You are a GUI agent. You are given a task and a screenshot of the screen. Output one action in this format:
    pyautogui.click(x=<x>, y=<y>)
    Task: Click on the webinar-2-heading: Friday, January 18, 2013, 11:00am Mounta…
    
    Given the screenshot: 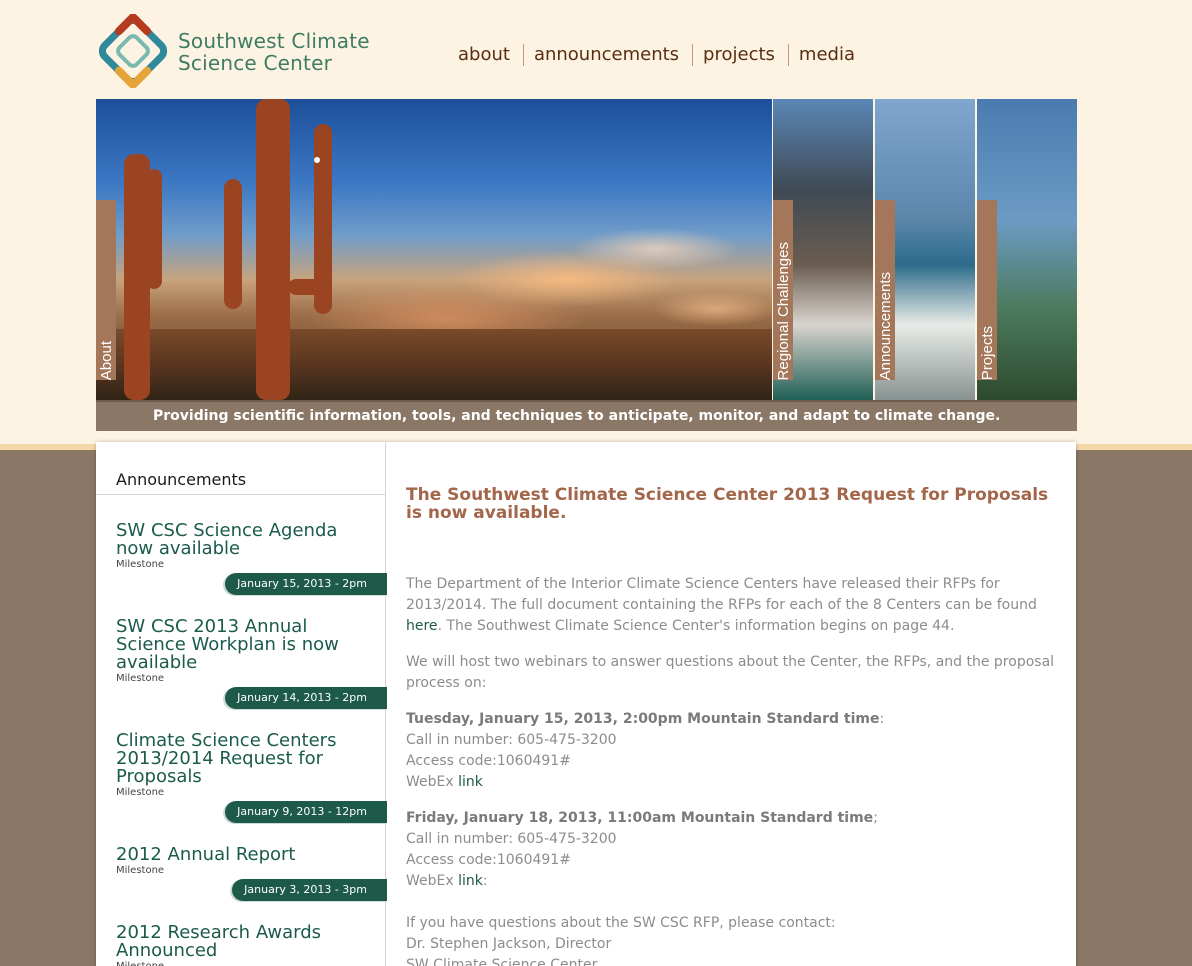 What is the action you would take?
    pyautogui.click(x=640, y=818)
    